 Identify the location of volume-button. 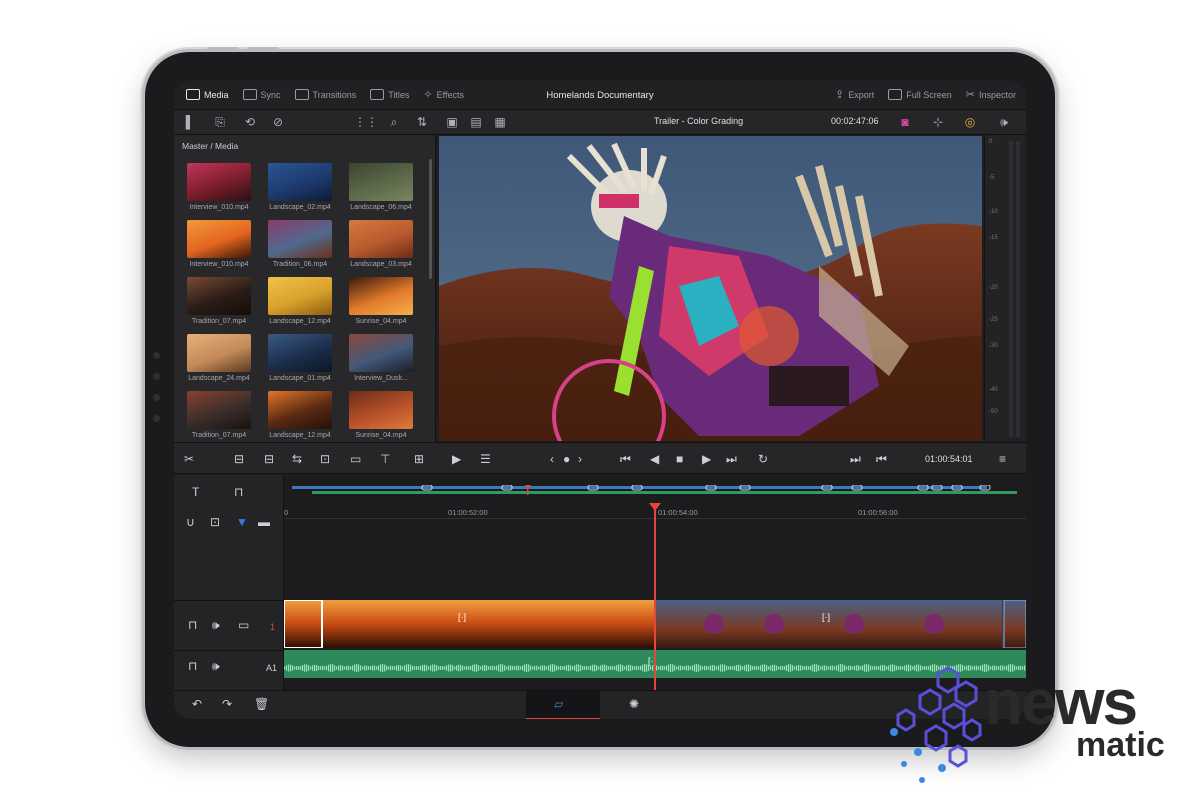
(223, 49).